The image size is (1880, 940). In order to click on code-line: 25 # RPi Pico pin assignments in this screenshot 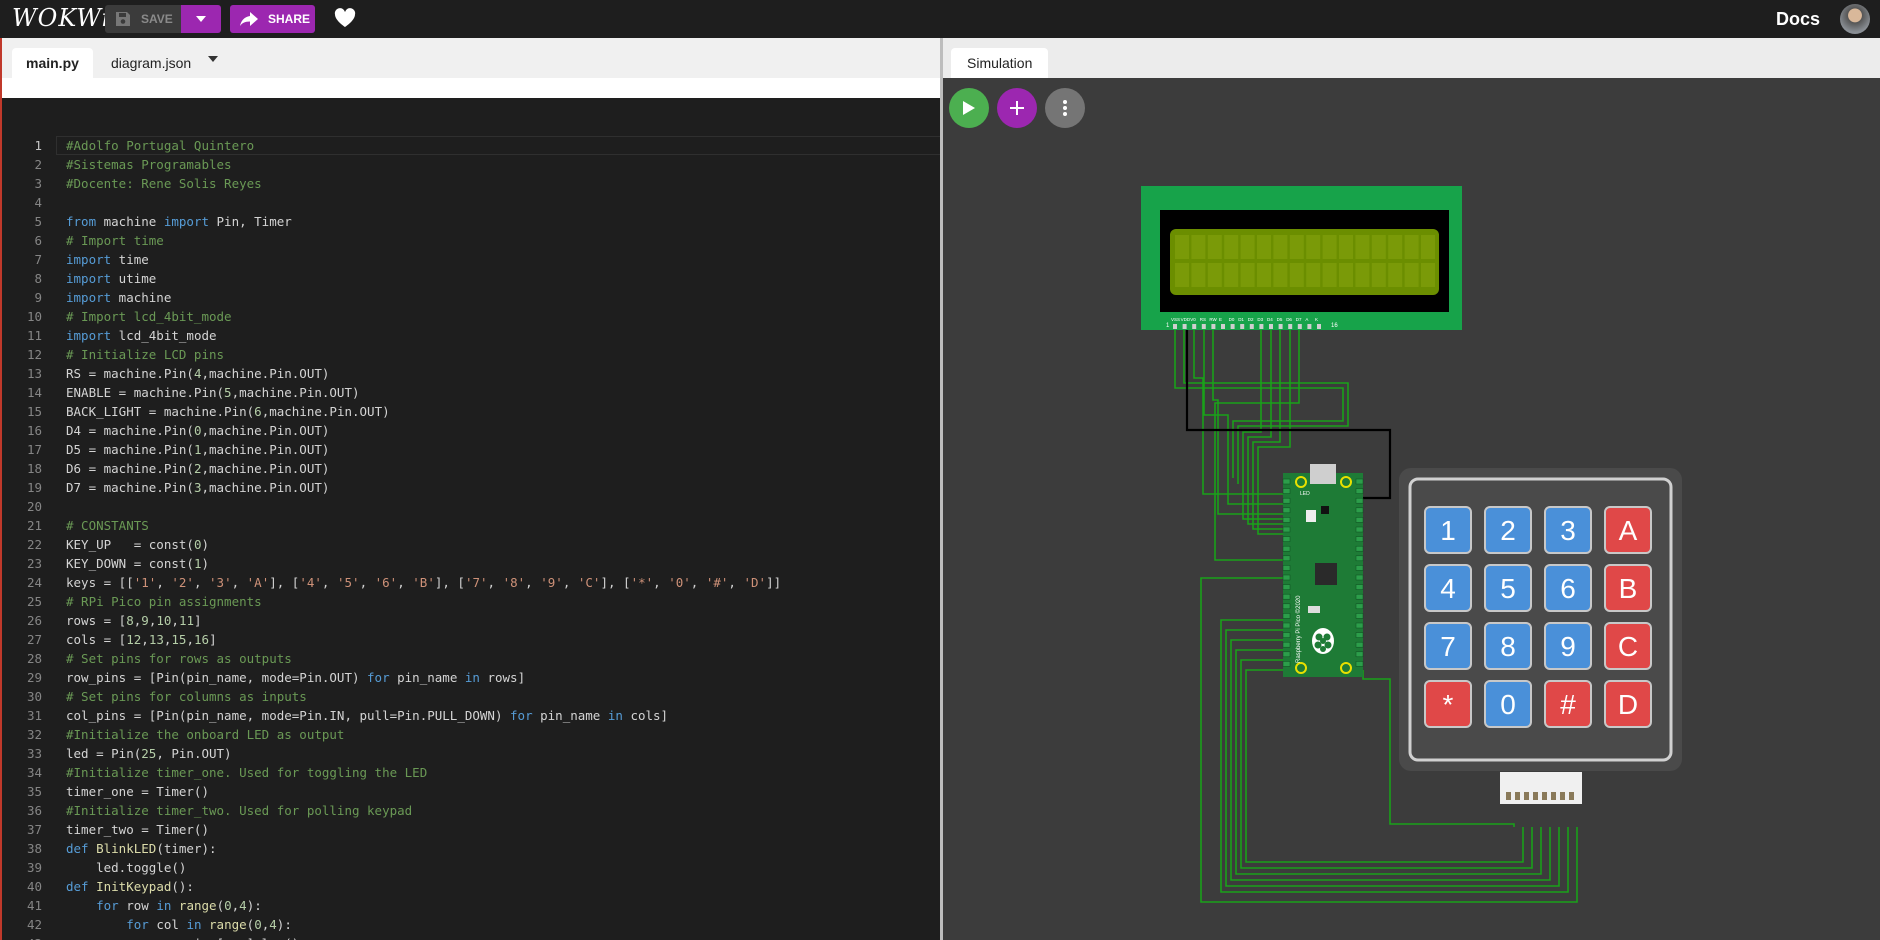, I will do `click(472, 603)`.